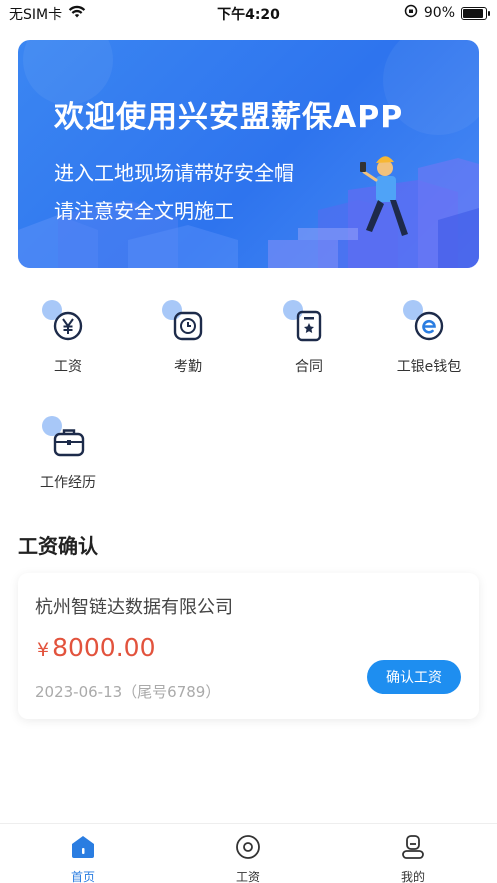  Describe the element at coordinates (229, 117) in the screenshot. I see `banner-title: 欢迎使用兴安盟薪保APP` at that location.